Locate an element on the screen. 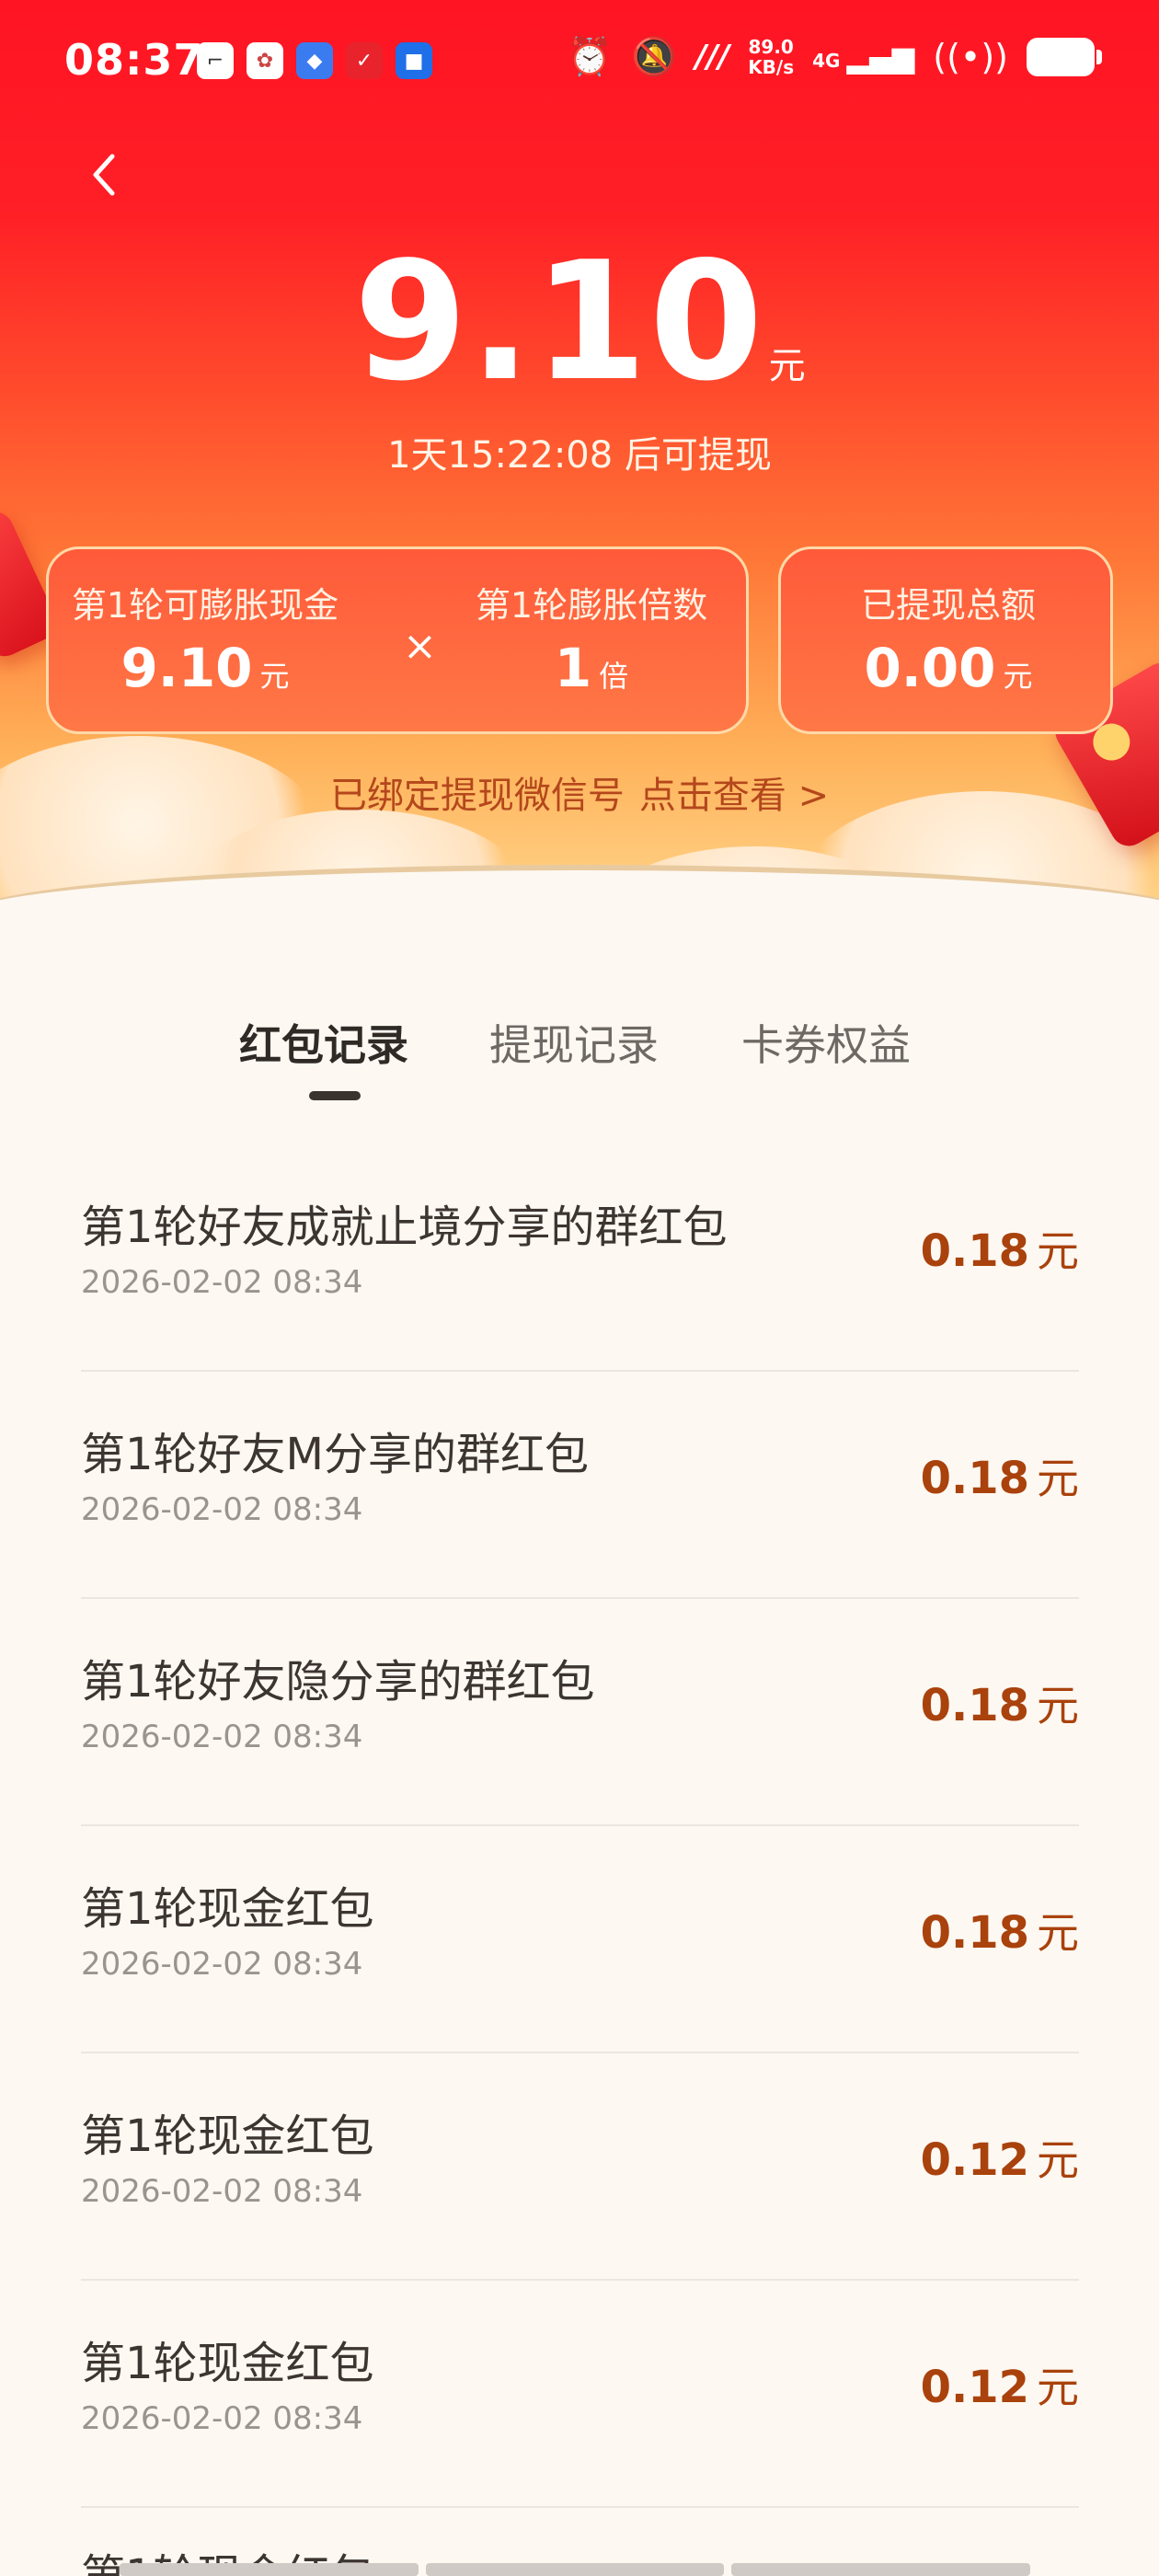 The width and height of the screenshot is (1159, 2576). list-item: 第1轮现金红包 2026-02-02 08:34 0.18 元 is located at coordinates (580, 1939).